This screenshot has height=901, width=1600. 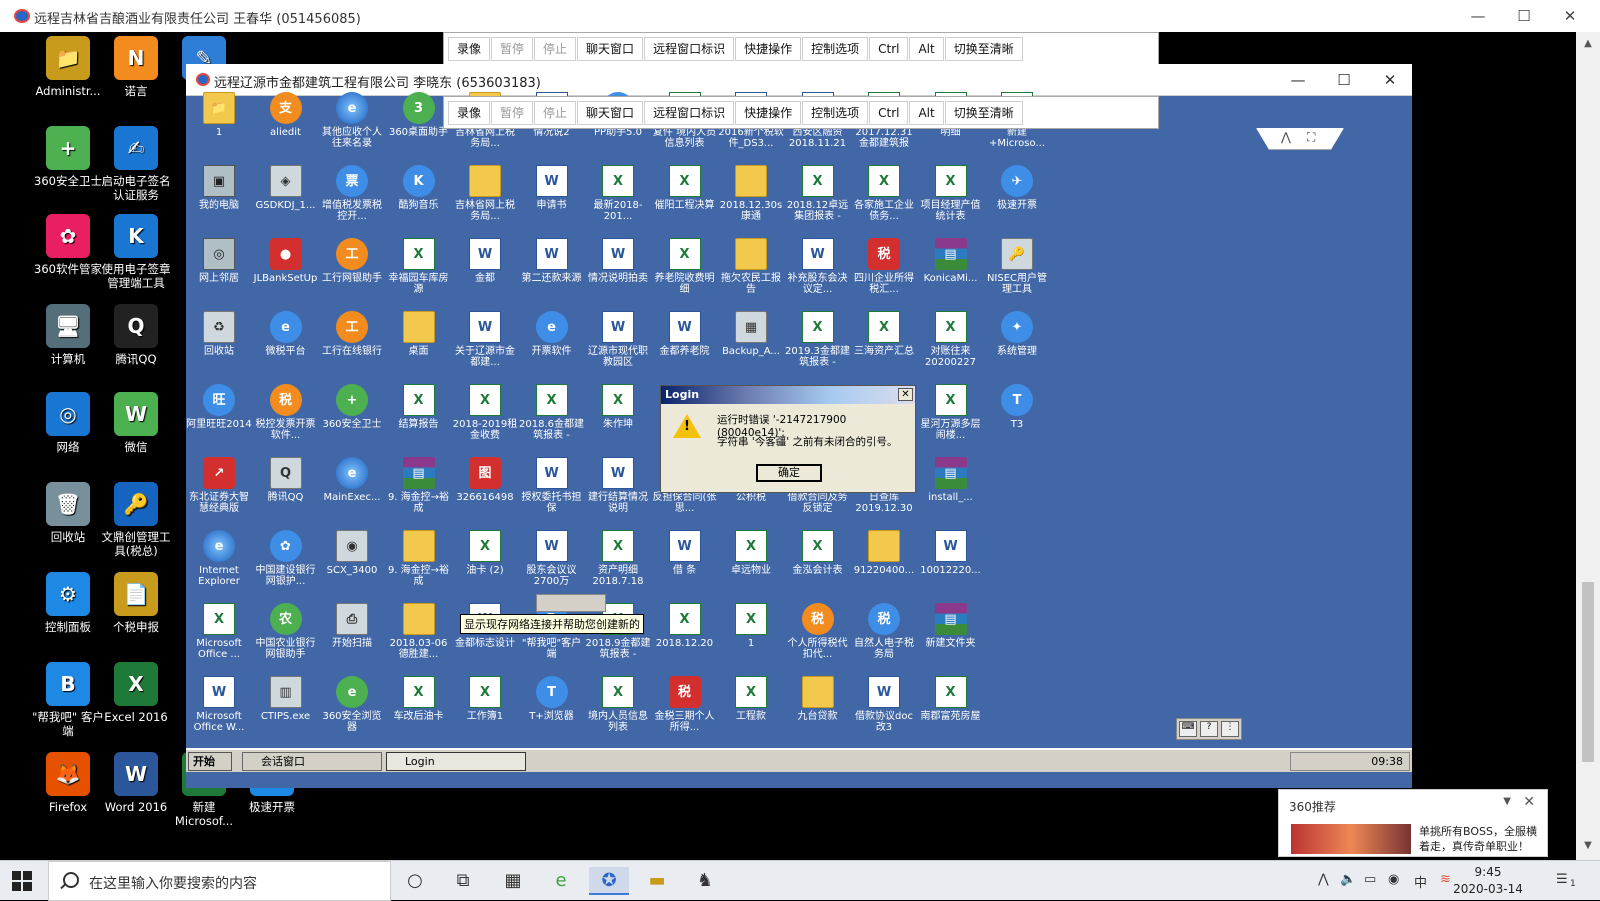 I want to click on remote-desktop-icon: X 油卡 (2), so click(x=485, y=553).